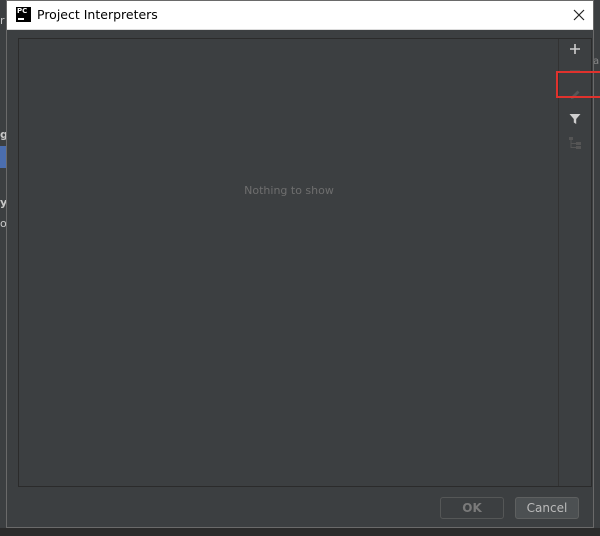 This screenshot has height=536, width=600. What do you see at coordinates (578, 84) in the screenshot?
I see `add-button-highlight` at bounding box center [578, 84].